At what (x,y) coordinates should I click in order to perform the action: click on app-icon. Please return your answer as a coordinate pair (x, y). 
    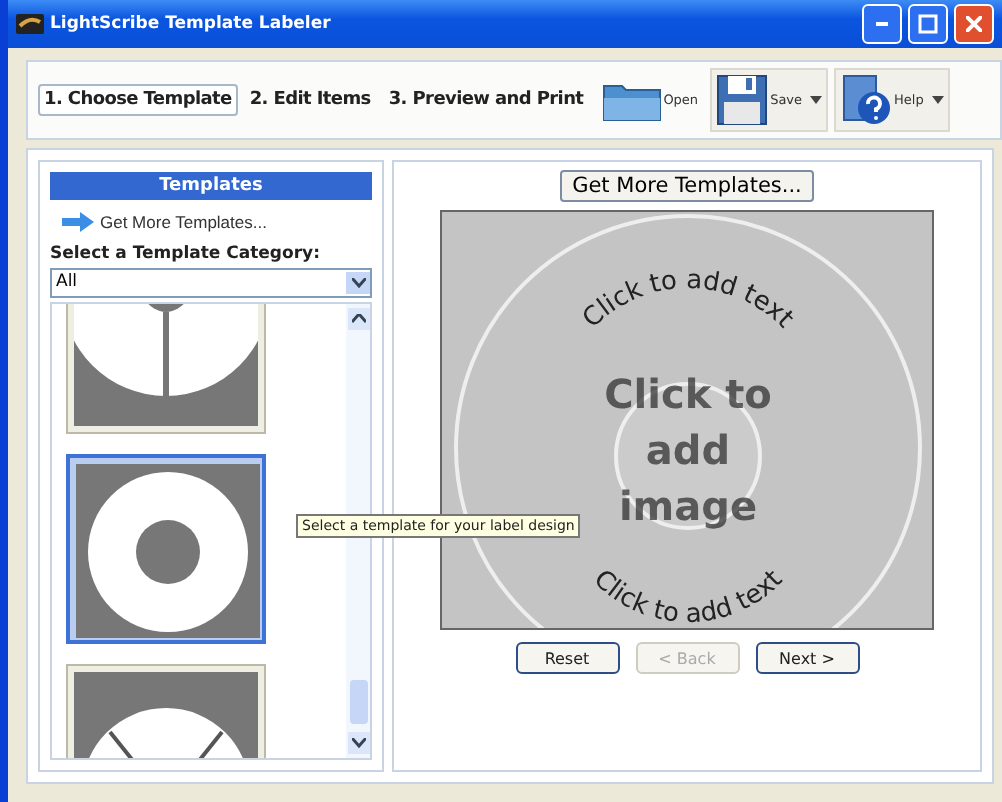
    Looking at the image, I should click on (30, 24).